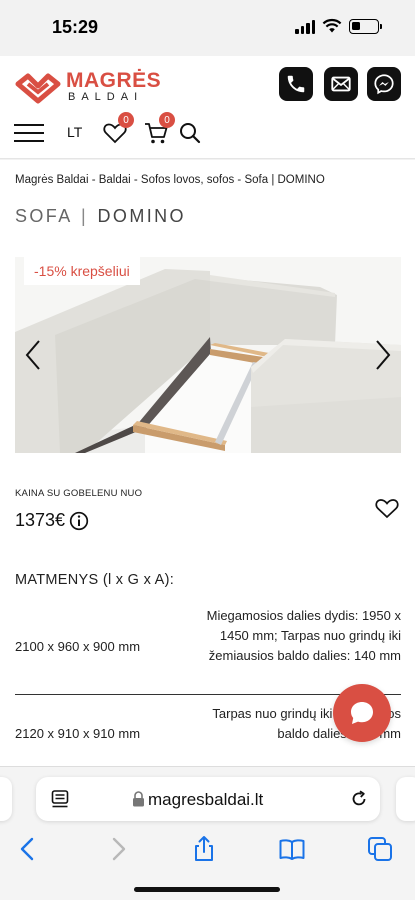  What do you see at coordinates (204, 849) in the screenshot?
I see `share-icon` at bounding box center [204, 849].